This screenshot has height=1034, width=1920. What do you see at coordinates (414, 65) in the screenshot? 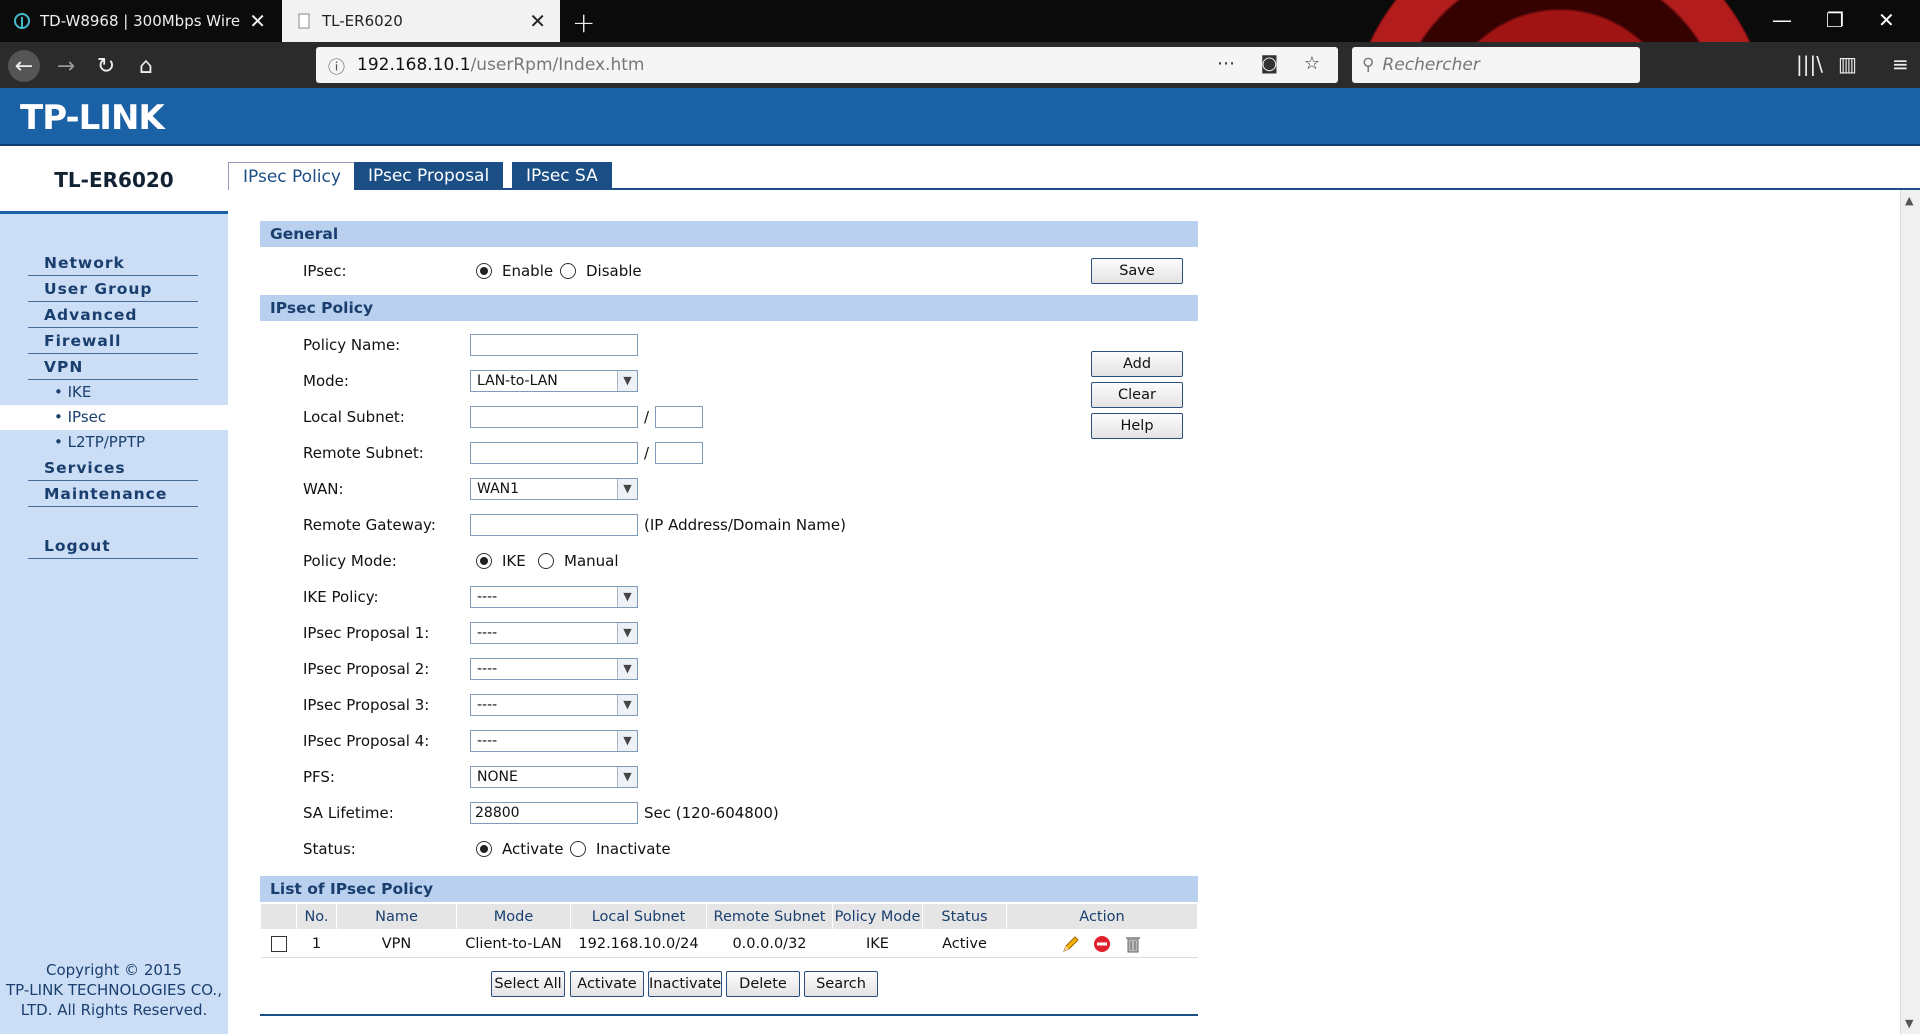
I see `url-host: 192.168.10.1` at bounding box center [414, 65].